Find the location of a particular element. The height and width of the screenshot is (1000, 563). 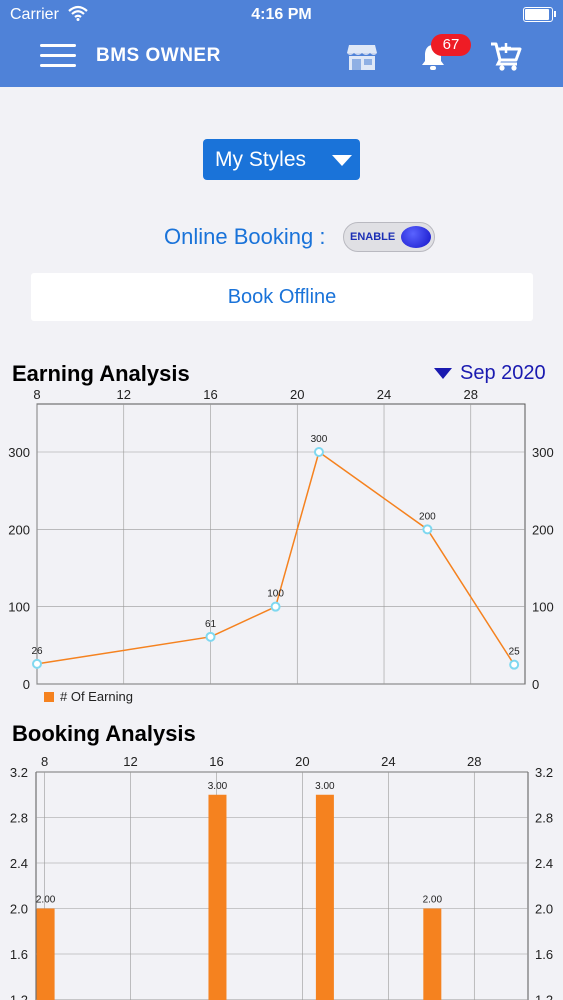

y-tick-label-right: 0 is located at coordinates (535, 683).